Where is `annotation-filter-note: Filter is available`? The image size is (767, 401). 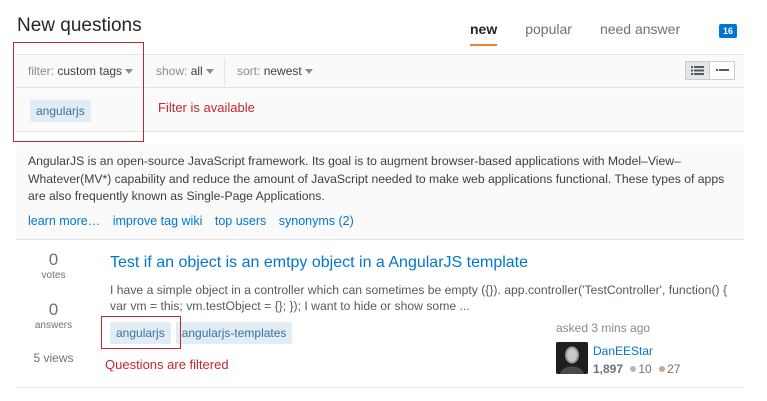 annotation-filter-note: Filter is available is located at coordinates (206, 107).